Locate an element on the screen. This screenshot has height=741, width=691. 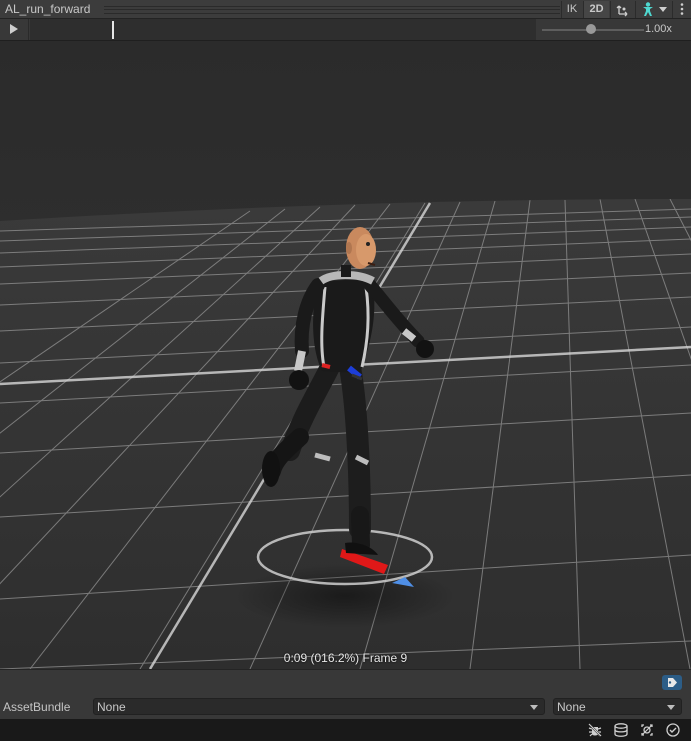
play-button is located at coordinates (14, 29).